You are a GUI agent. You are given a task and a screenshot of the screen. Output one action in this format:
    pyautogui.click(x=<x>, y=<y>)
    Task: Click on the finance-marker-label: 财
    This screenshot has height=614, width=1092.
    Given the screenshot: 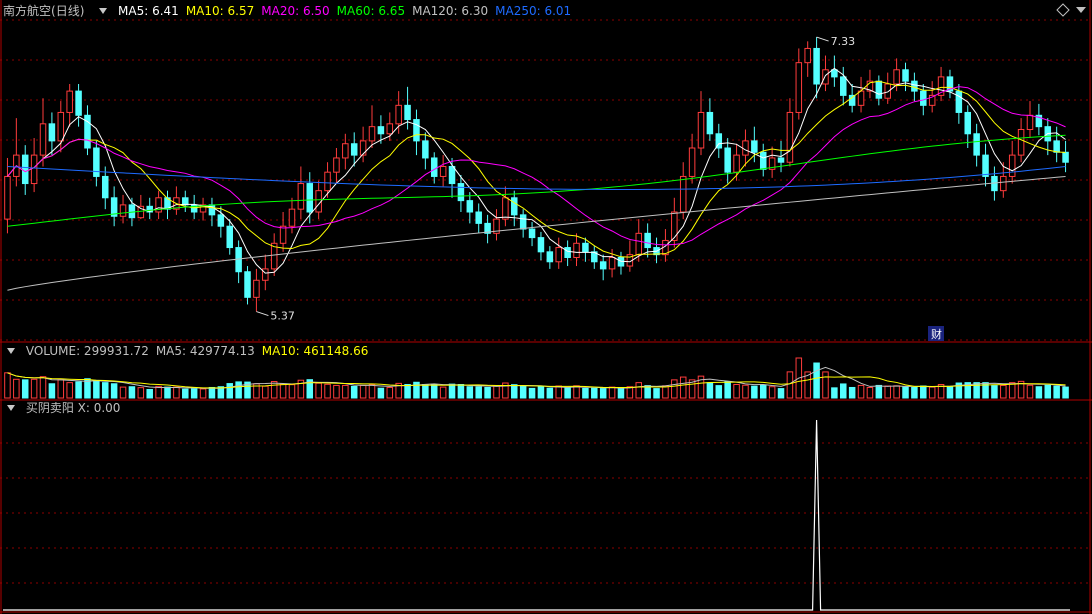 What is the action you would take?
    pyautogui.click(x=936, y=334)
    